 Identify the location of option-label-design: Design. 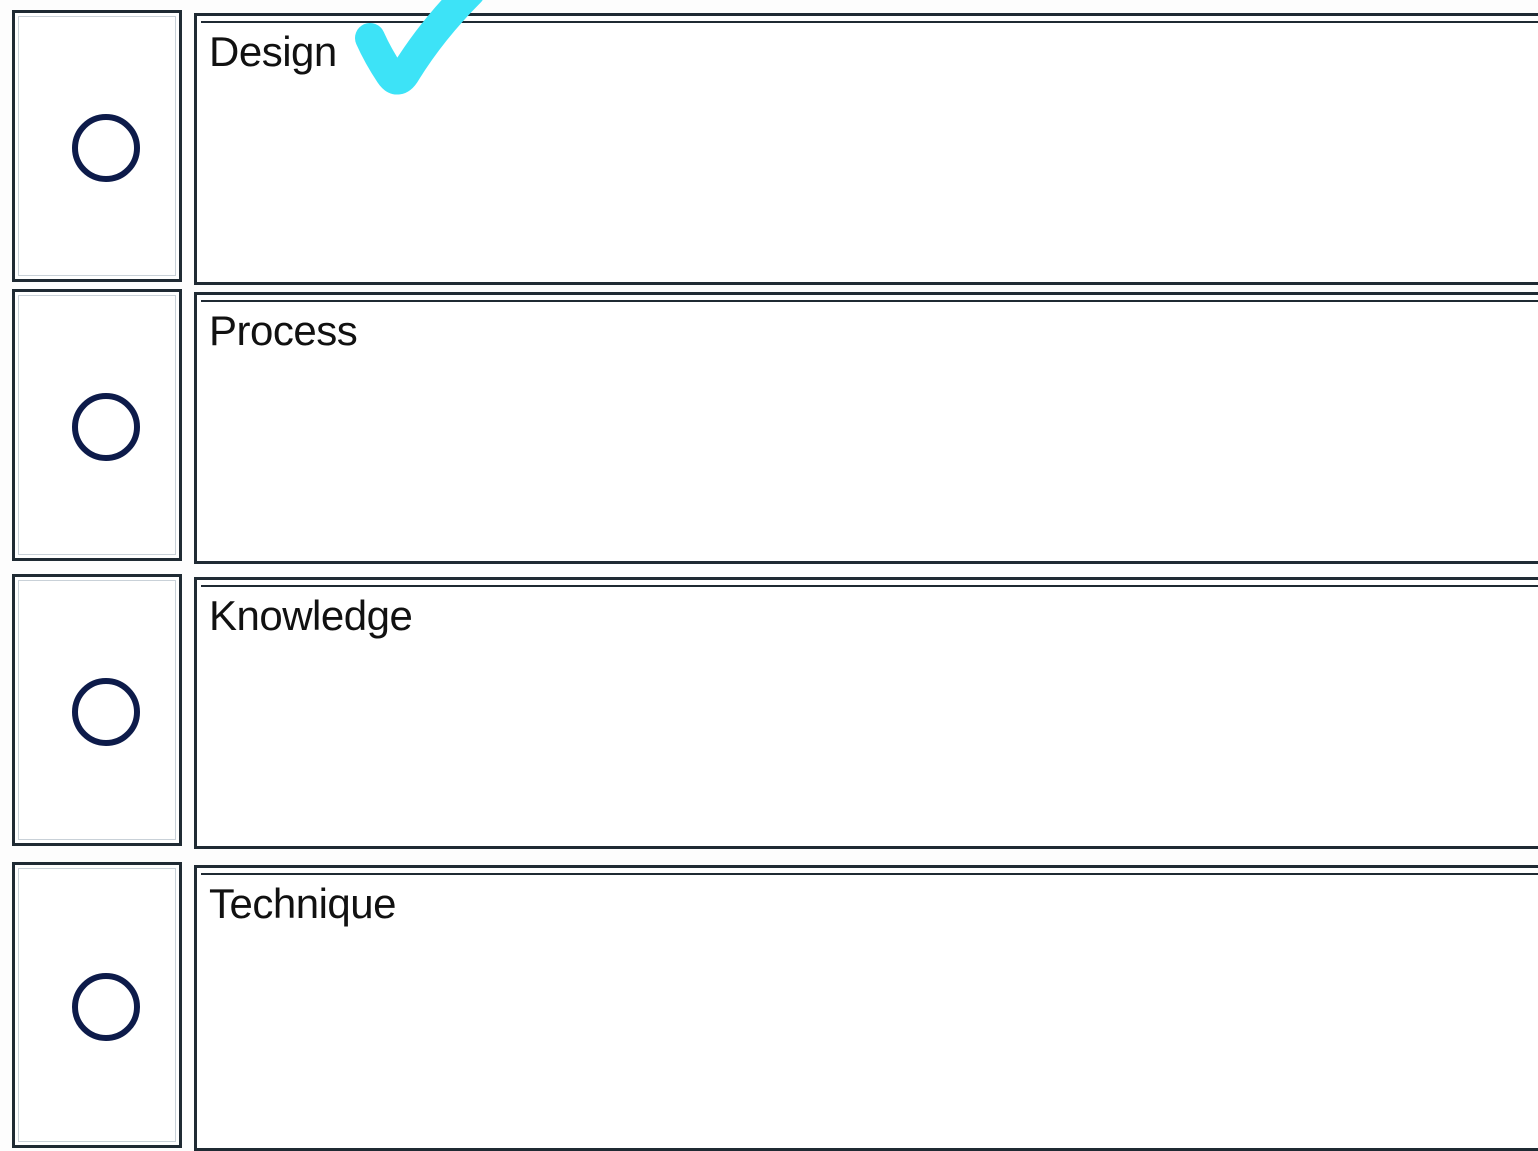
(273, 51).